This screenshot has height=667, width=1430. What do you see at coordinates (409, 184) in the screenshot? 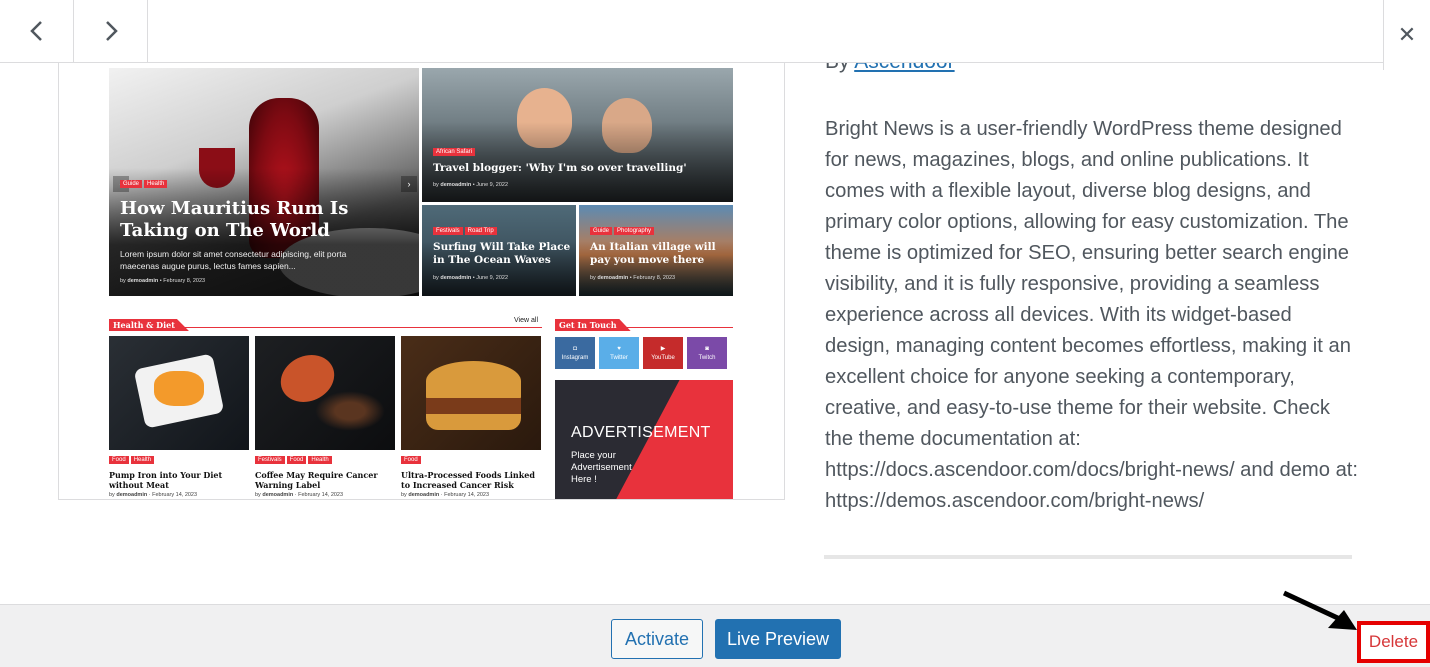
I see `slider-next-icon: ›` at bounding box center [409, 184].